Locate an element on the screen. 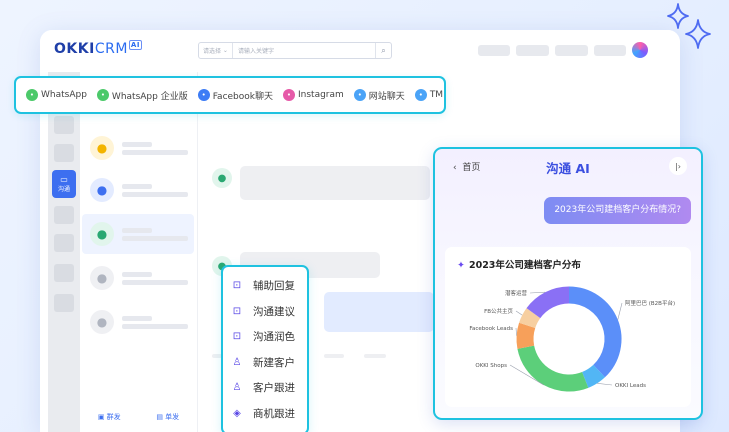 The image size is (729, 432). ai-panel-header: ‹ 首页 沟通 AI |› is located at coordinates (568, 166).